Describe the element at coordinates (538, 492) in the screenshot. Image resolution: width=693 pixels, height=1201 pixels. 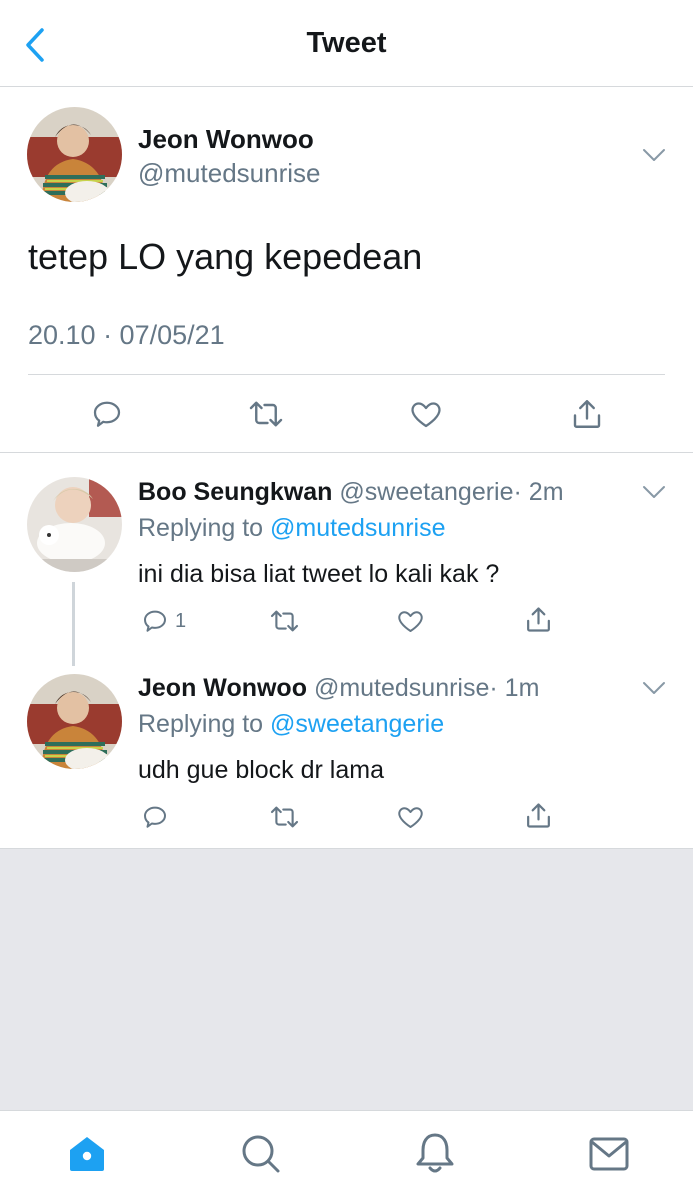
I see `reply-time: · 2m` at that location.